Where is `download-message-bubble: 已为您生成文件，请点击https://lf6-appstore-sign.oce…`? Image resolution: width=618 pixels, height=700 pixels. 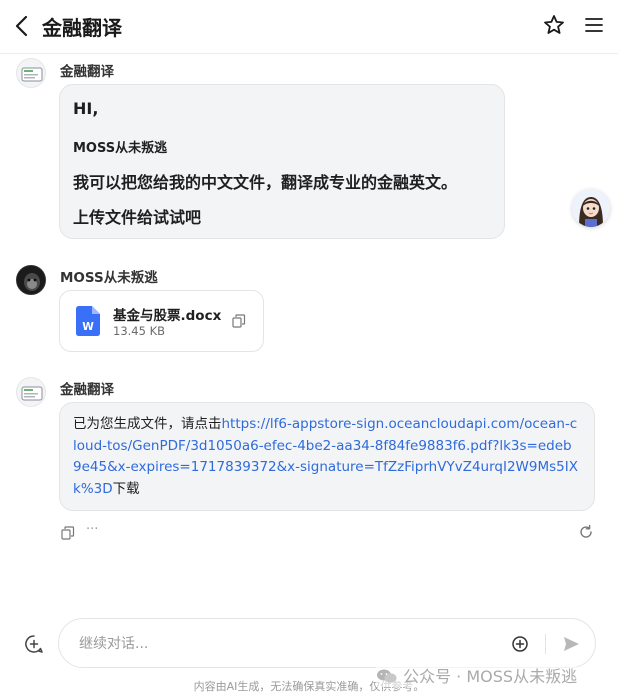
download-message-bubble: 已为您生成文件，请点击https://lf6-appstore-sign.oce… is located at coordinates (327, 456).